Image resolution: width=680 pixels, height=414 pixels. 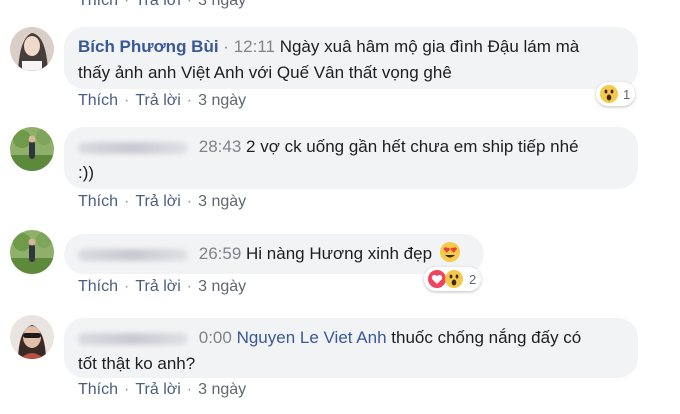 I want to click on user-mention: Nguyen Le Viet Anh, so click(x=312, y=337).